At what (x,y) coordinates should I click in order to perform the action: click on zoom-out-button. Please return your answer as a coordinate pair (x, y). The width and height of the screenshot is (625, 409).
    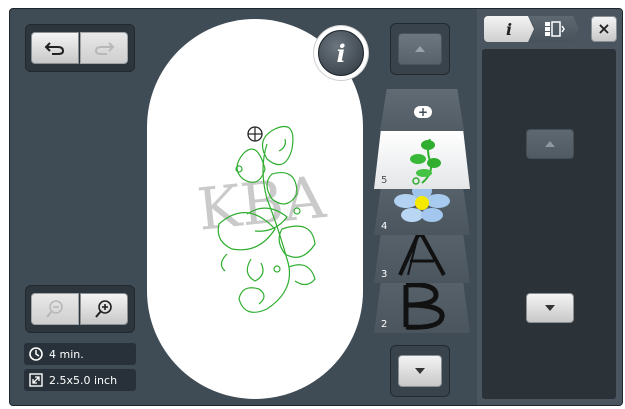
    Looking at the image, I should click on (55, 309).